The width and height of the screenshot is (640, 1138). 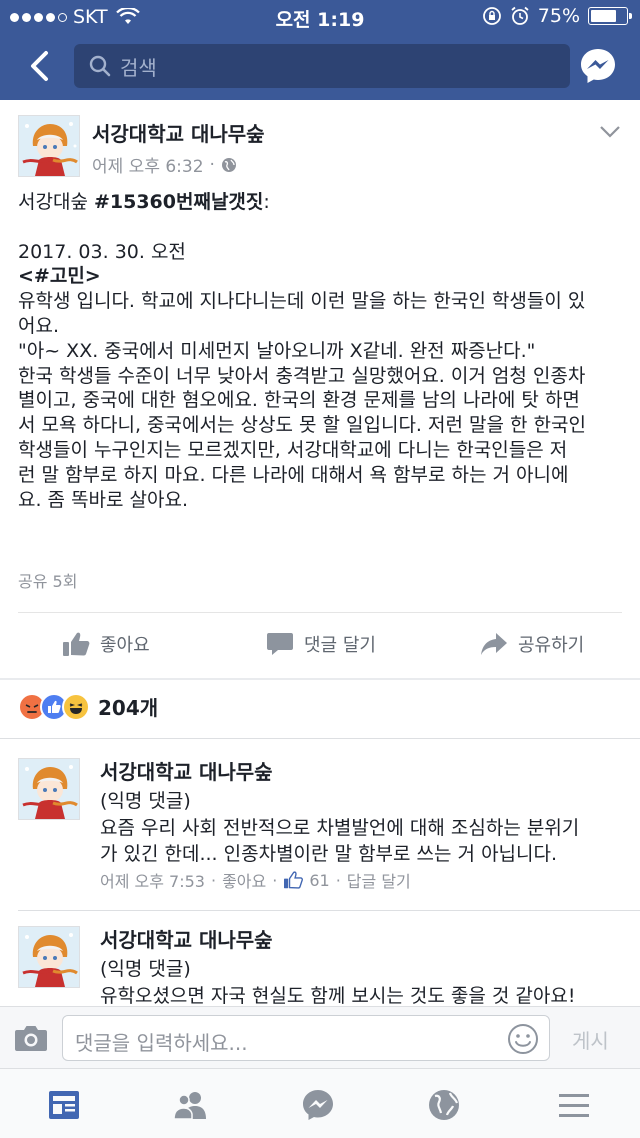 I want to click on share-label: 공유하기, so click(x=551, y=645).